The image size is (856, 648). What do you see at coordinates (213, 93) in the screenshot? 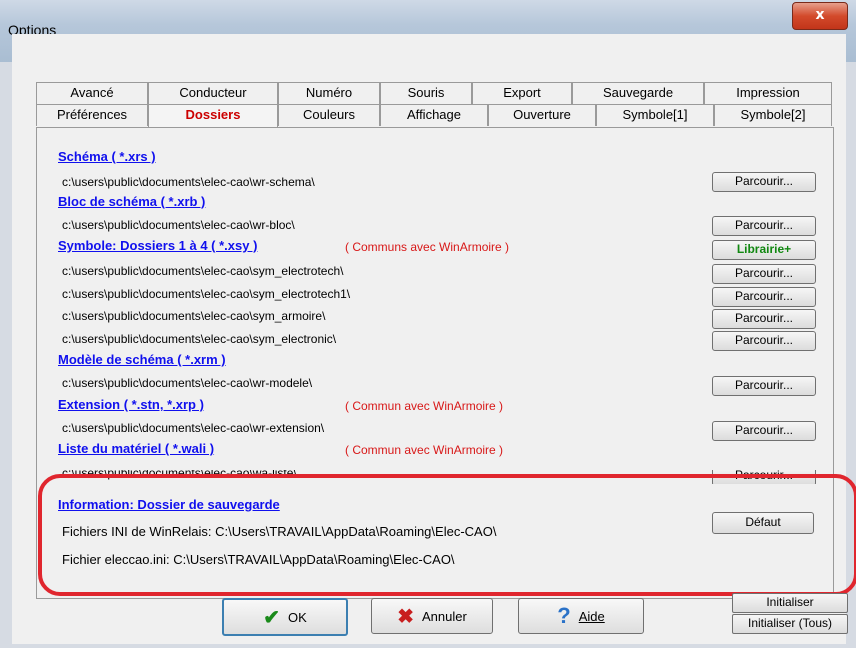
I see `tab-conducteur: Conducteur` at bounding box center [213, 93].